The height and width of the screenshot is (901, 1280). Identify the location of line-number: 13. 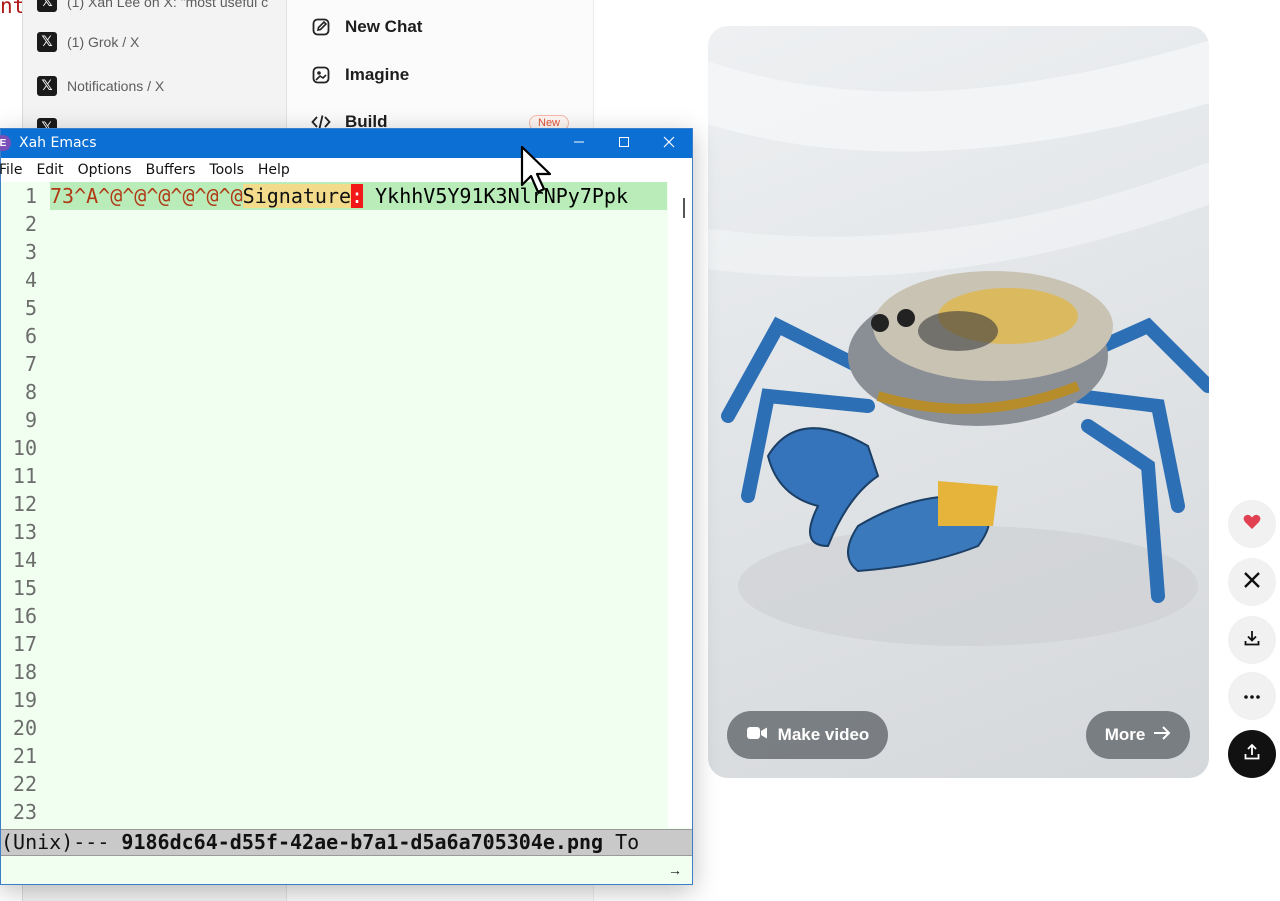
(24, 532).